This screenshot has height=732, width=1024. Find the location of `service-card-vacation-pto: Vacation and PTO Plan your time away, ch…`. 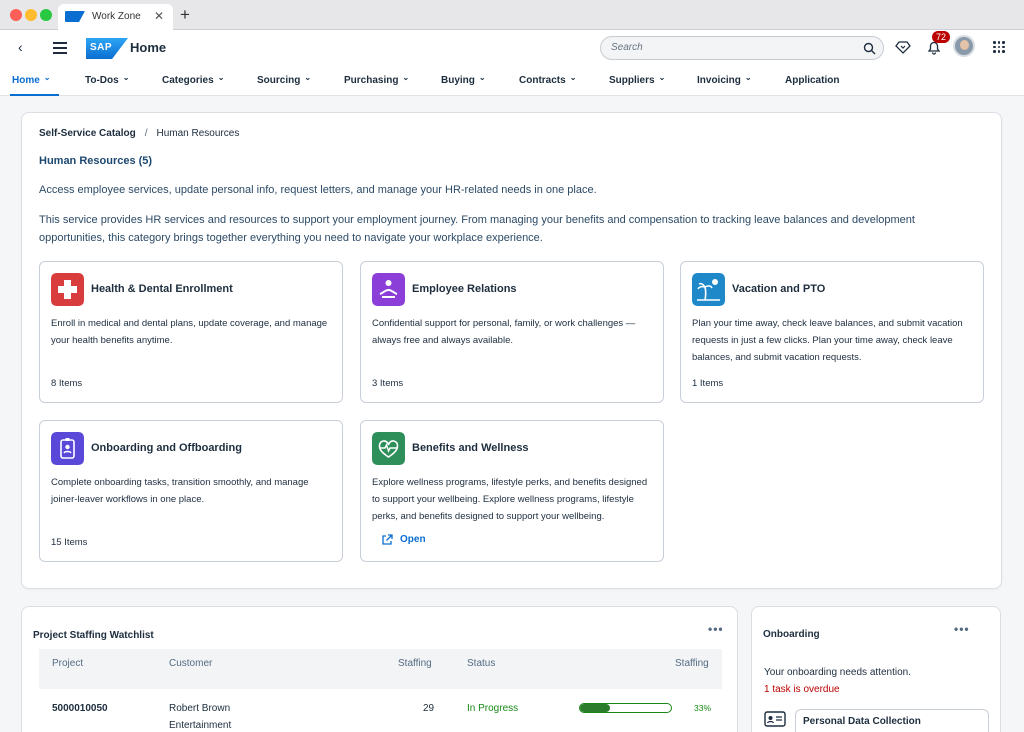

service-card-vacation-pto: Vacation and PTO Plan your time away, ch… is located at coordinates (832, 332).